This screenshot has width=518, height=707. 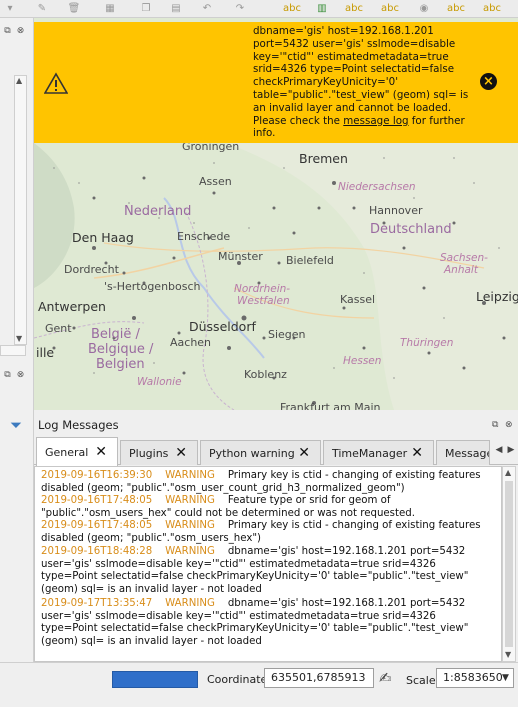 What do you see at coordinates (263, 301) in the screenshot?
I see `map-label-westfalen: Westfalen` at bounding box center [263, 301].